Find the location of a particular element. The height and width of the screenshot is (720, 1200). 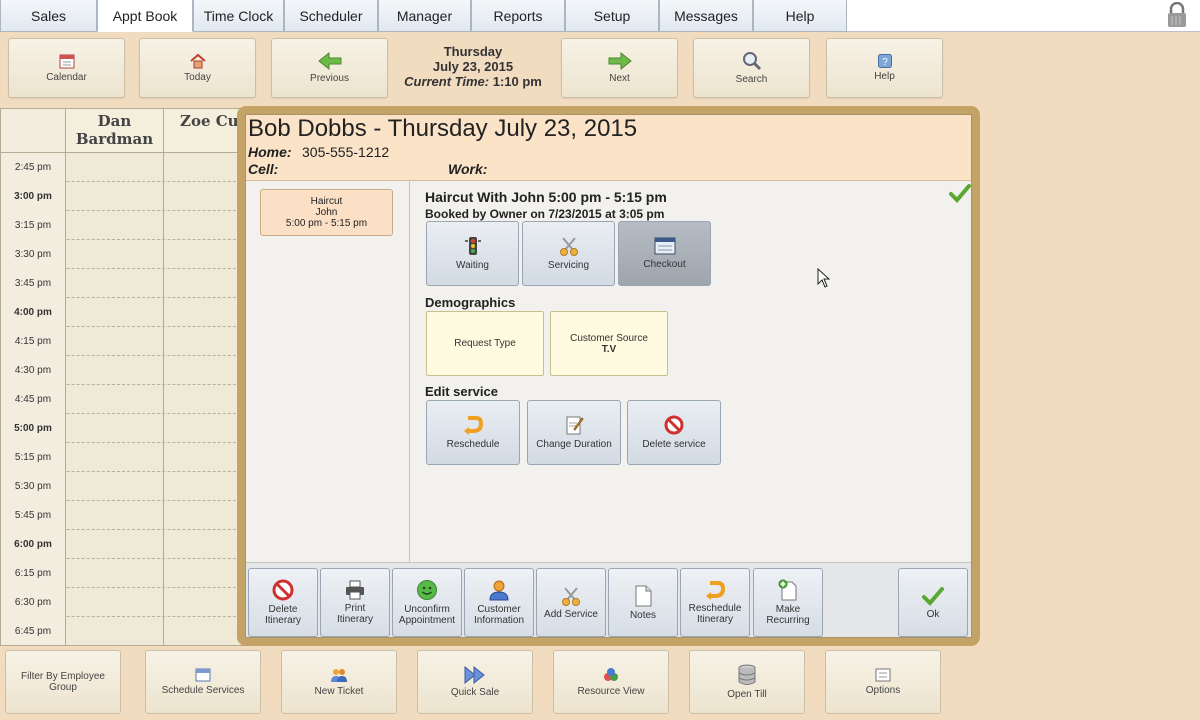

tab-time-clock: Time Clock is located at coordinates (238, 16).